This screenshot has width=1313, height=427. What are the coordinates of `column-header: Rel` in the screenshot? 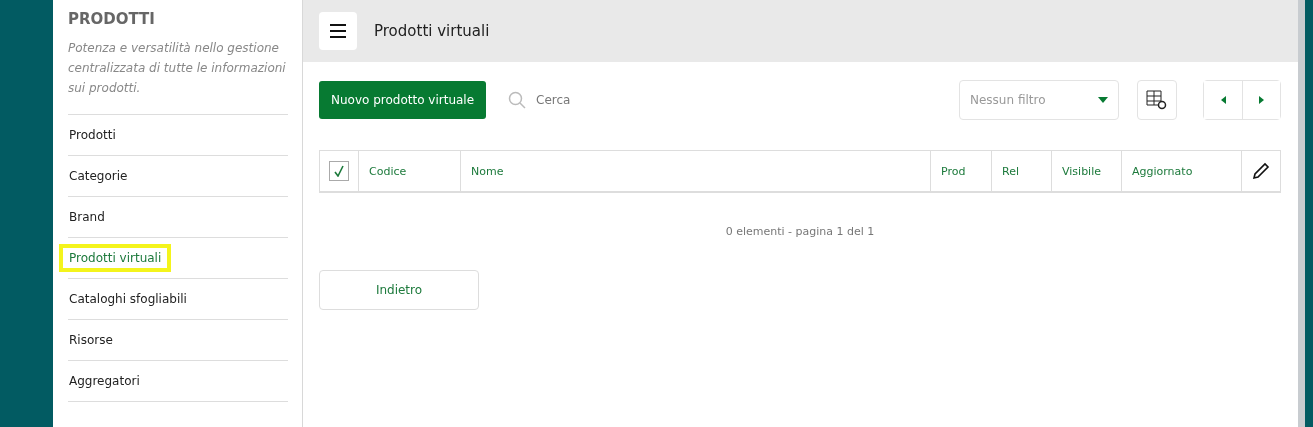 It's located at (1010, 171).